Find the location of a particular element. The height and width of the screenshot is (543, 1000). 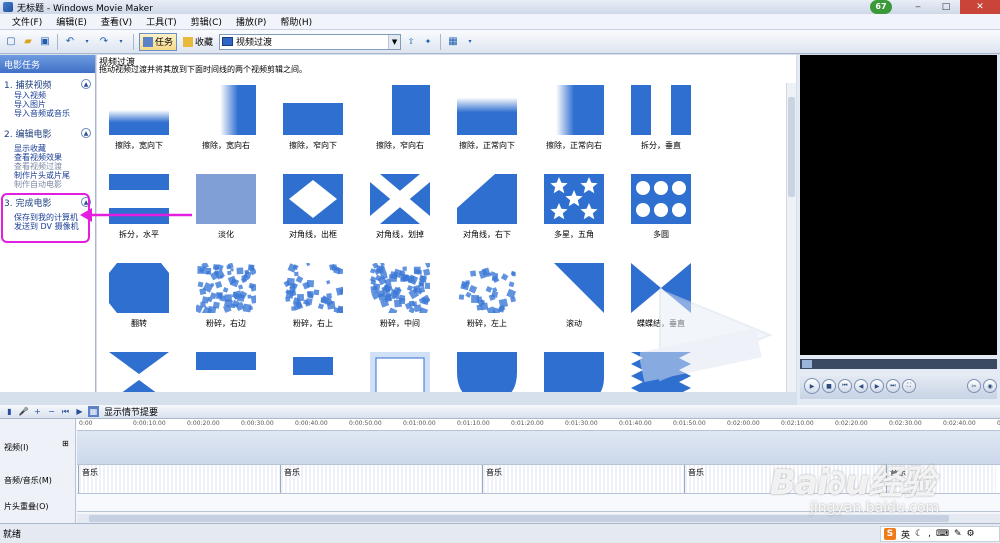

transition-tile: 对角线，右下 is located at coordinates (487, 209).